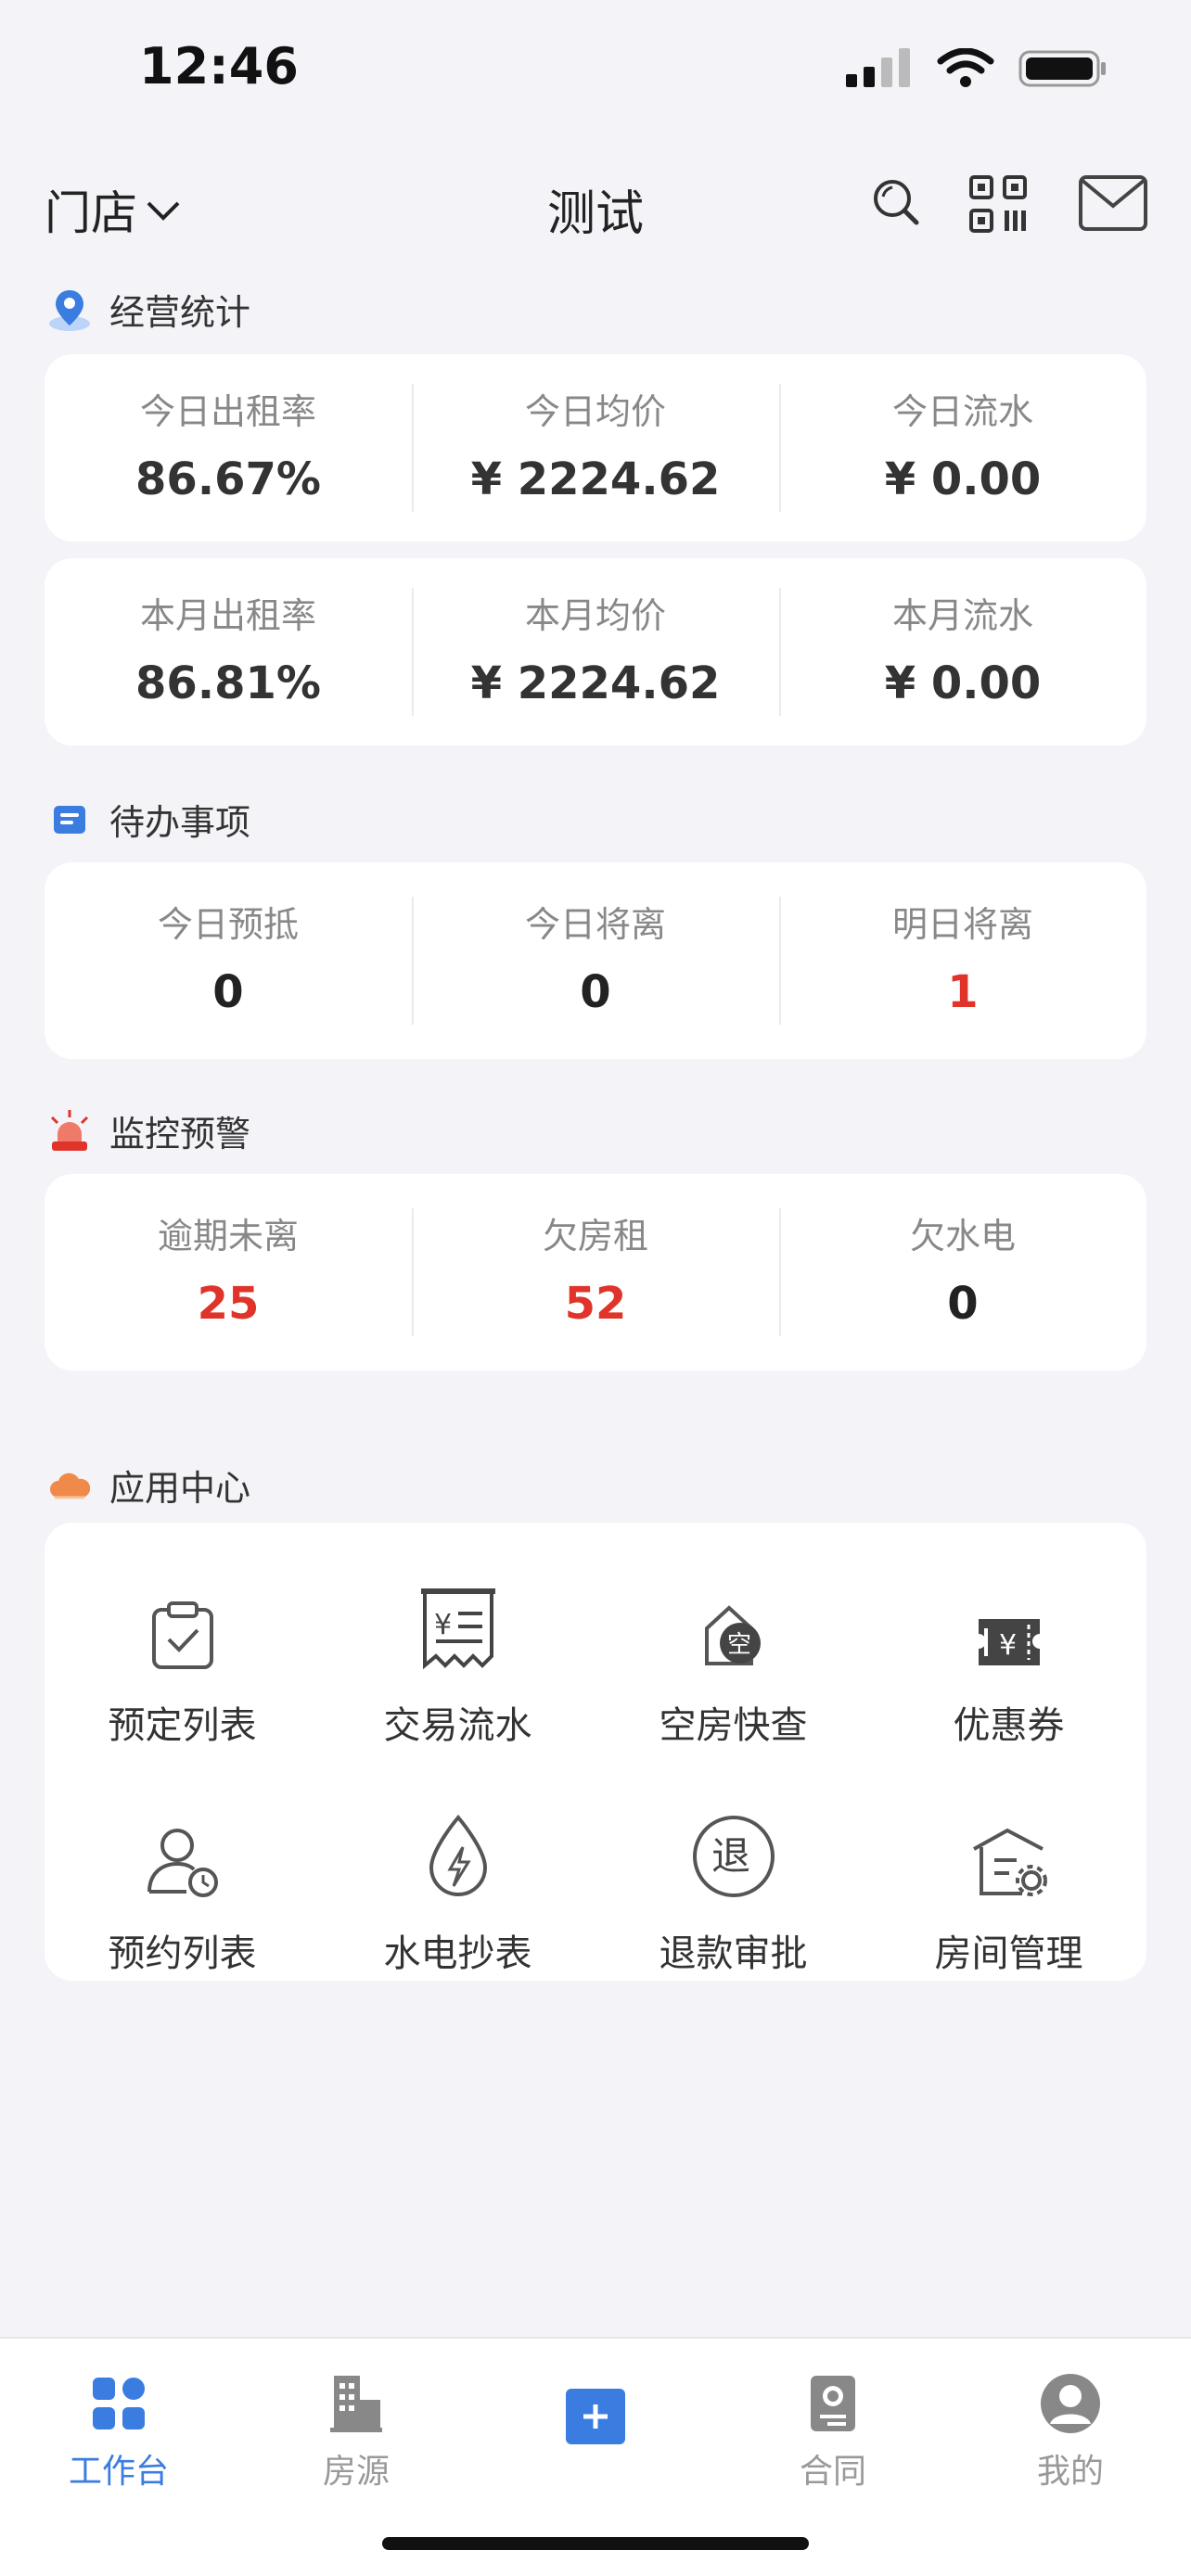 This screenshot has width=1191, height=2576. I want to click on app-label: 交易流水, so click(457, 1726).